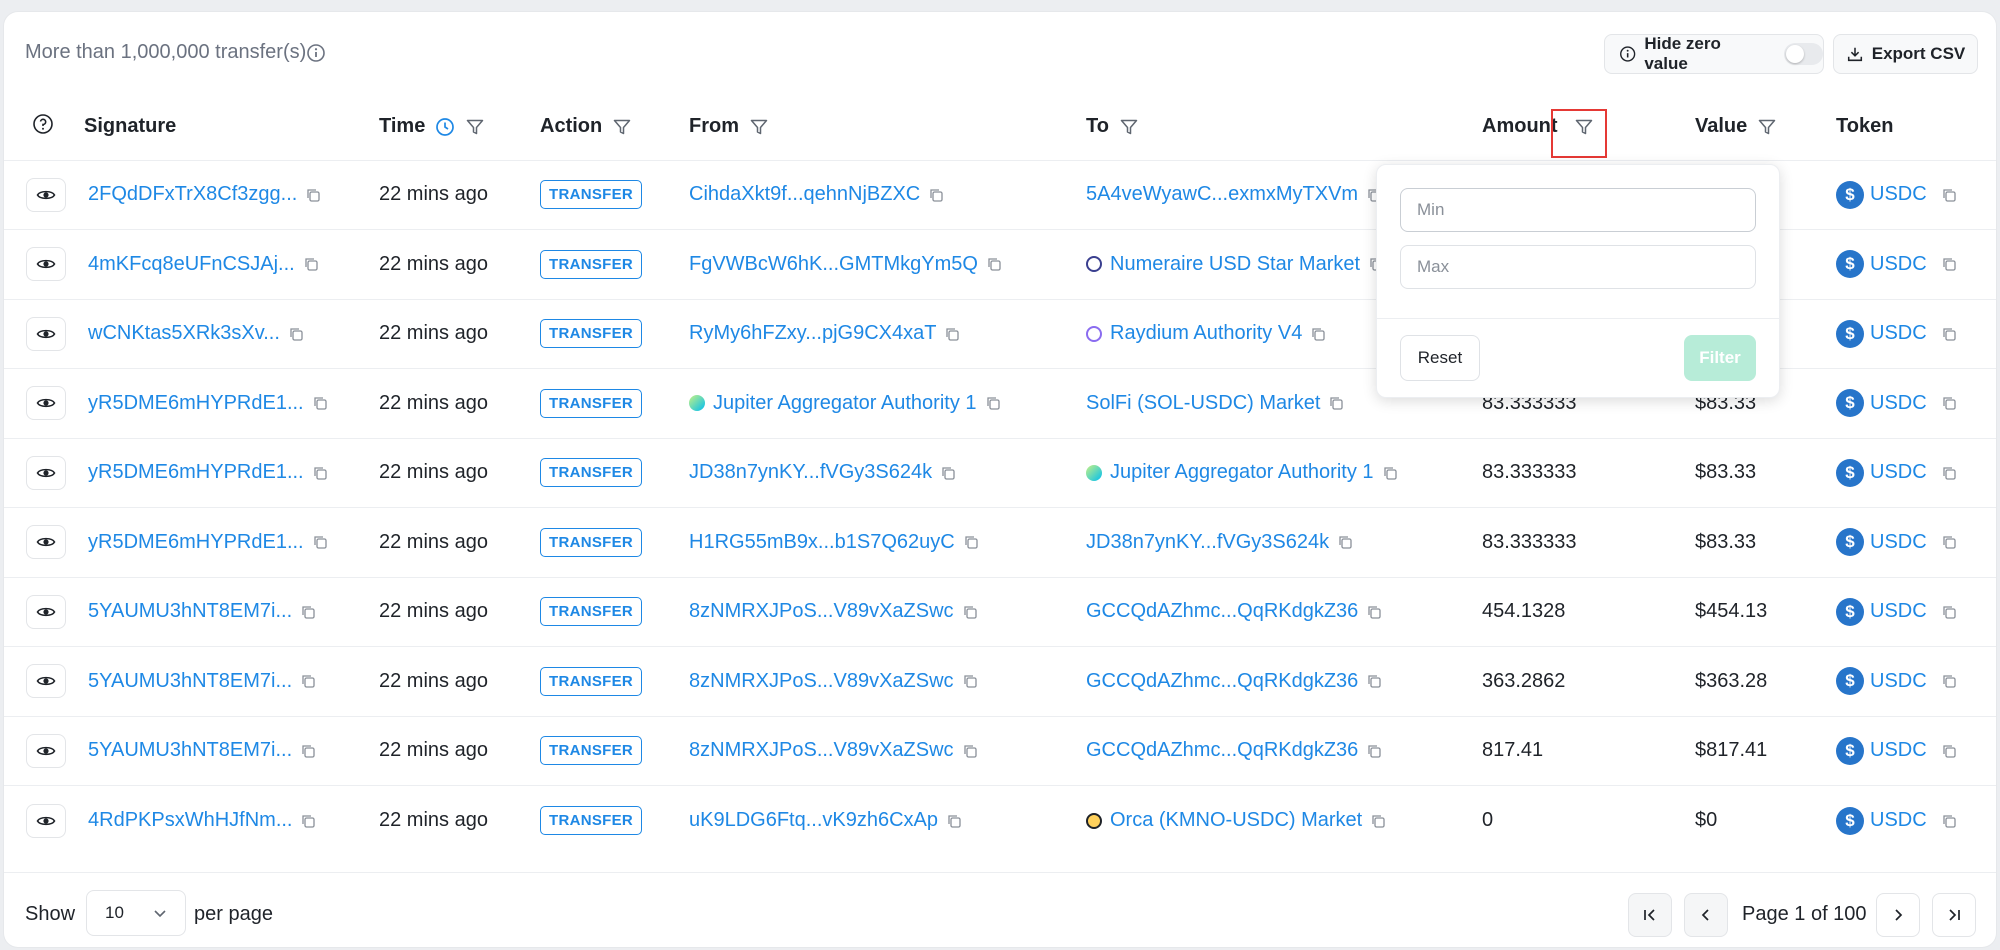  Describe the element at coordinates (1898, 915) in the screenshot. I see `next-page-button` at that location.